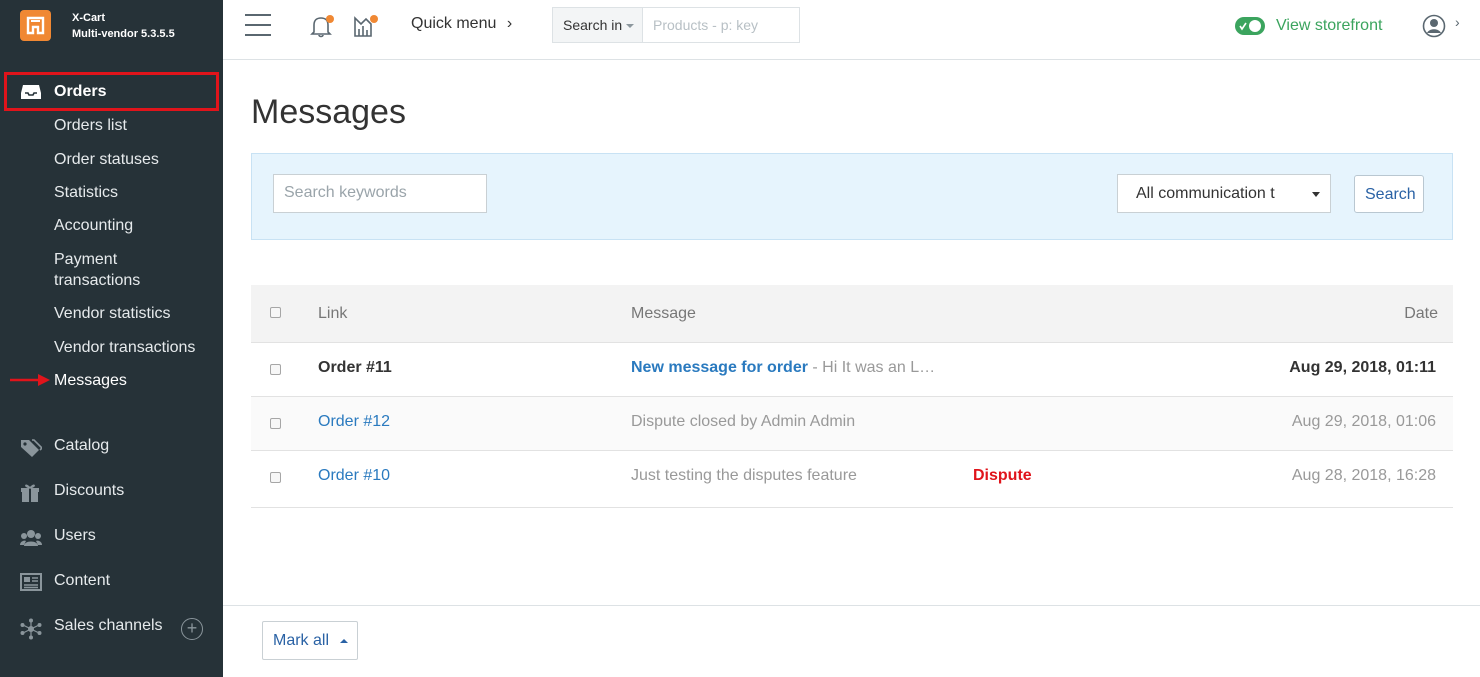 The image size is (1480, 677). Describe the element at coordinates (354, 422) in the screenshot. I see `order-link: Order #12` at that location.